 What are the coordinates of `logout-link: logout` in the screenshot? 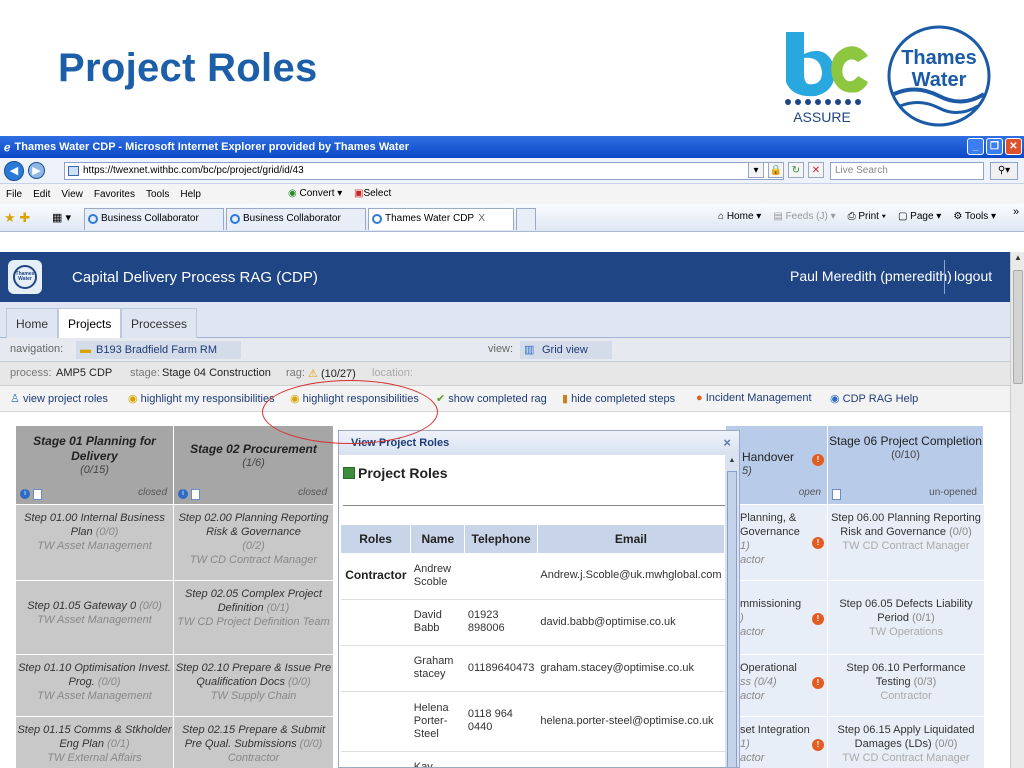 It's located at (973, 276).